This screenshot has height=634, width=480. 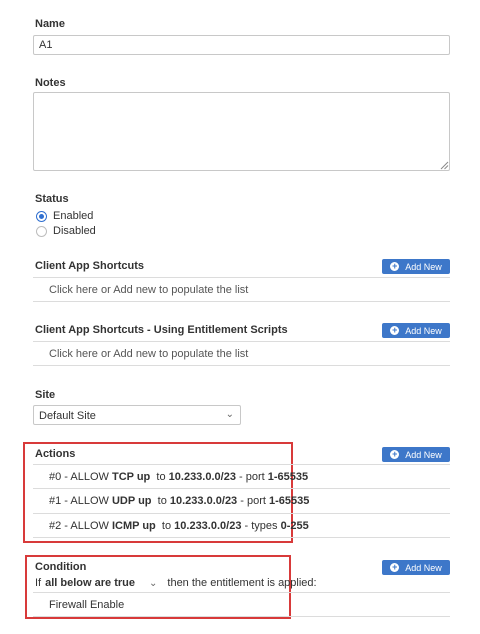 I want to click on shortcuts-add-button: + Add New, so click(x=416, y=266).